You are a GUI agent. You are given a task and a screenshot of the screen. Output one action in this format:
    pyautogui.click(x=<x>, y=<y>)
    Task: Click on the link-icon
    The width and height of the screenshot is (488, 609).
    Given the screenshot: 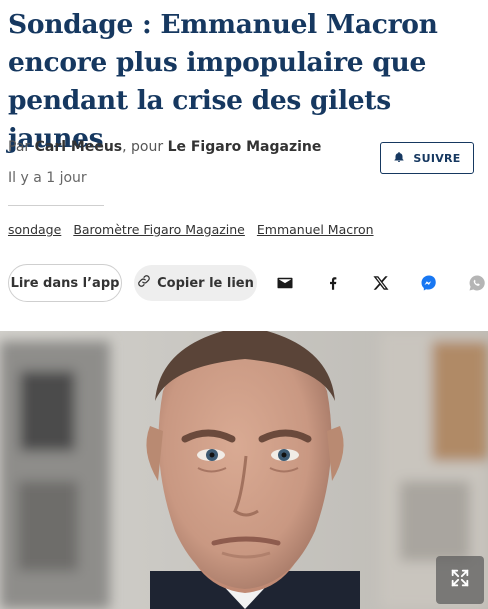 What is the action you would take?
    pyautogui.click(x=144, y=283)
    